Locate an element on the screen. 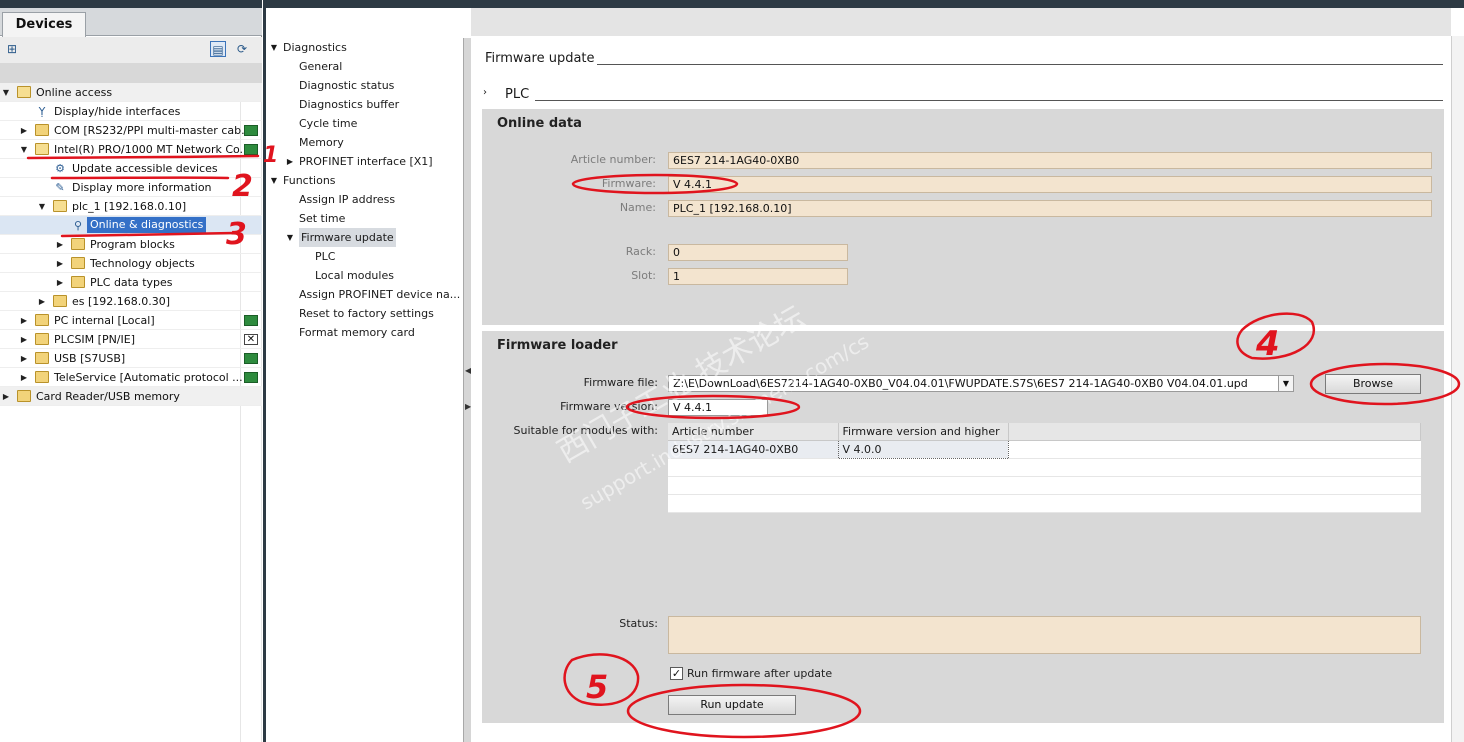 The height and width of the screenshot is (742, 1464). section-divider is located at coordinates (1020, 64).